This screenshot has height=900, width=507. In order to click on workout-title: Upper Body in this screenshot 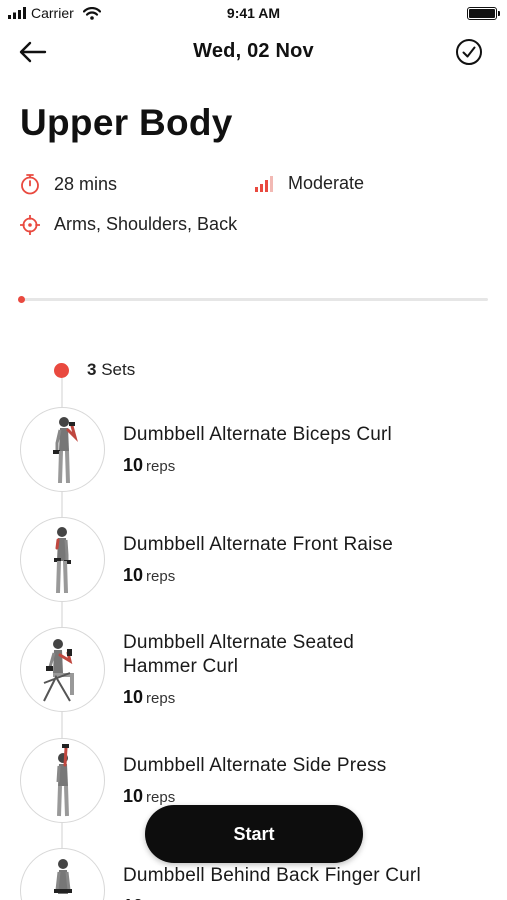, I will do `click(126, 122)`.